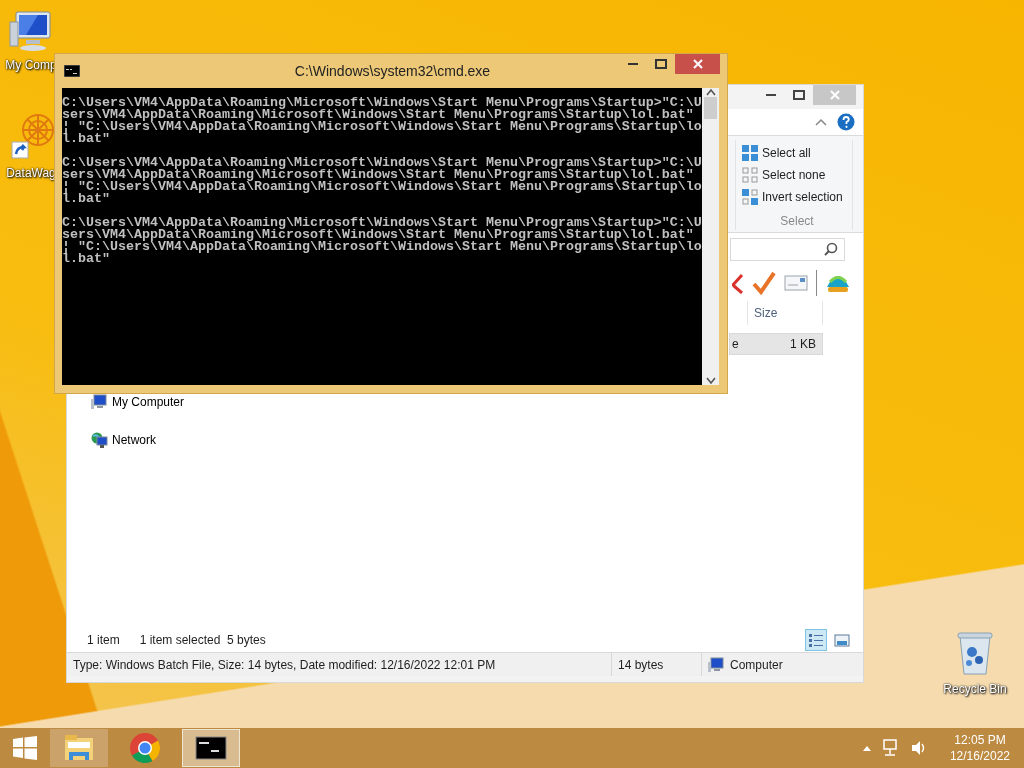 Image resolution: width=1024 pixels, height=768 pixels. What do you see at coordinates (202, 640) in the screenshot?
I see `selection-info: 1 item selected 5 bytes` at bounding box center [202, 640].